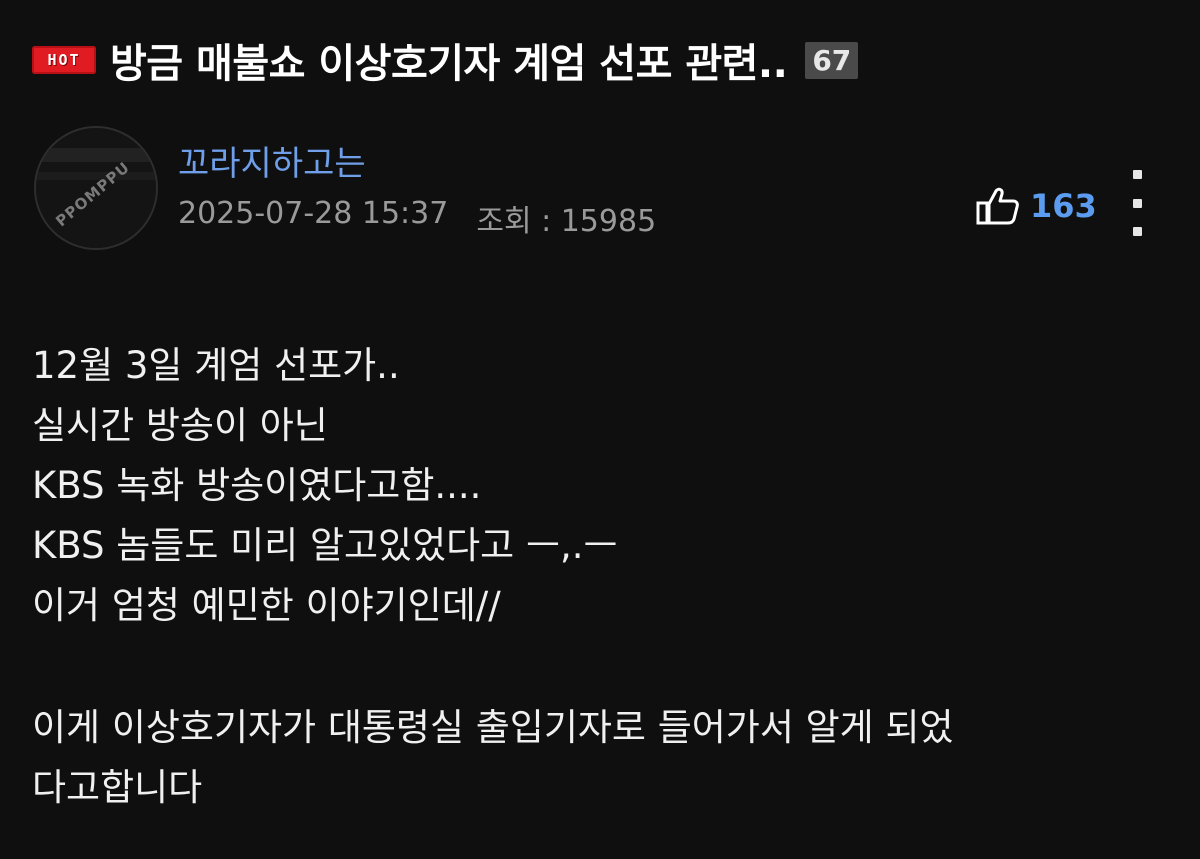  I want to click on hot-badge-label: HOT, so click(64, 60).